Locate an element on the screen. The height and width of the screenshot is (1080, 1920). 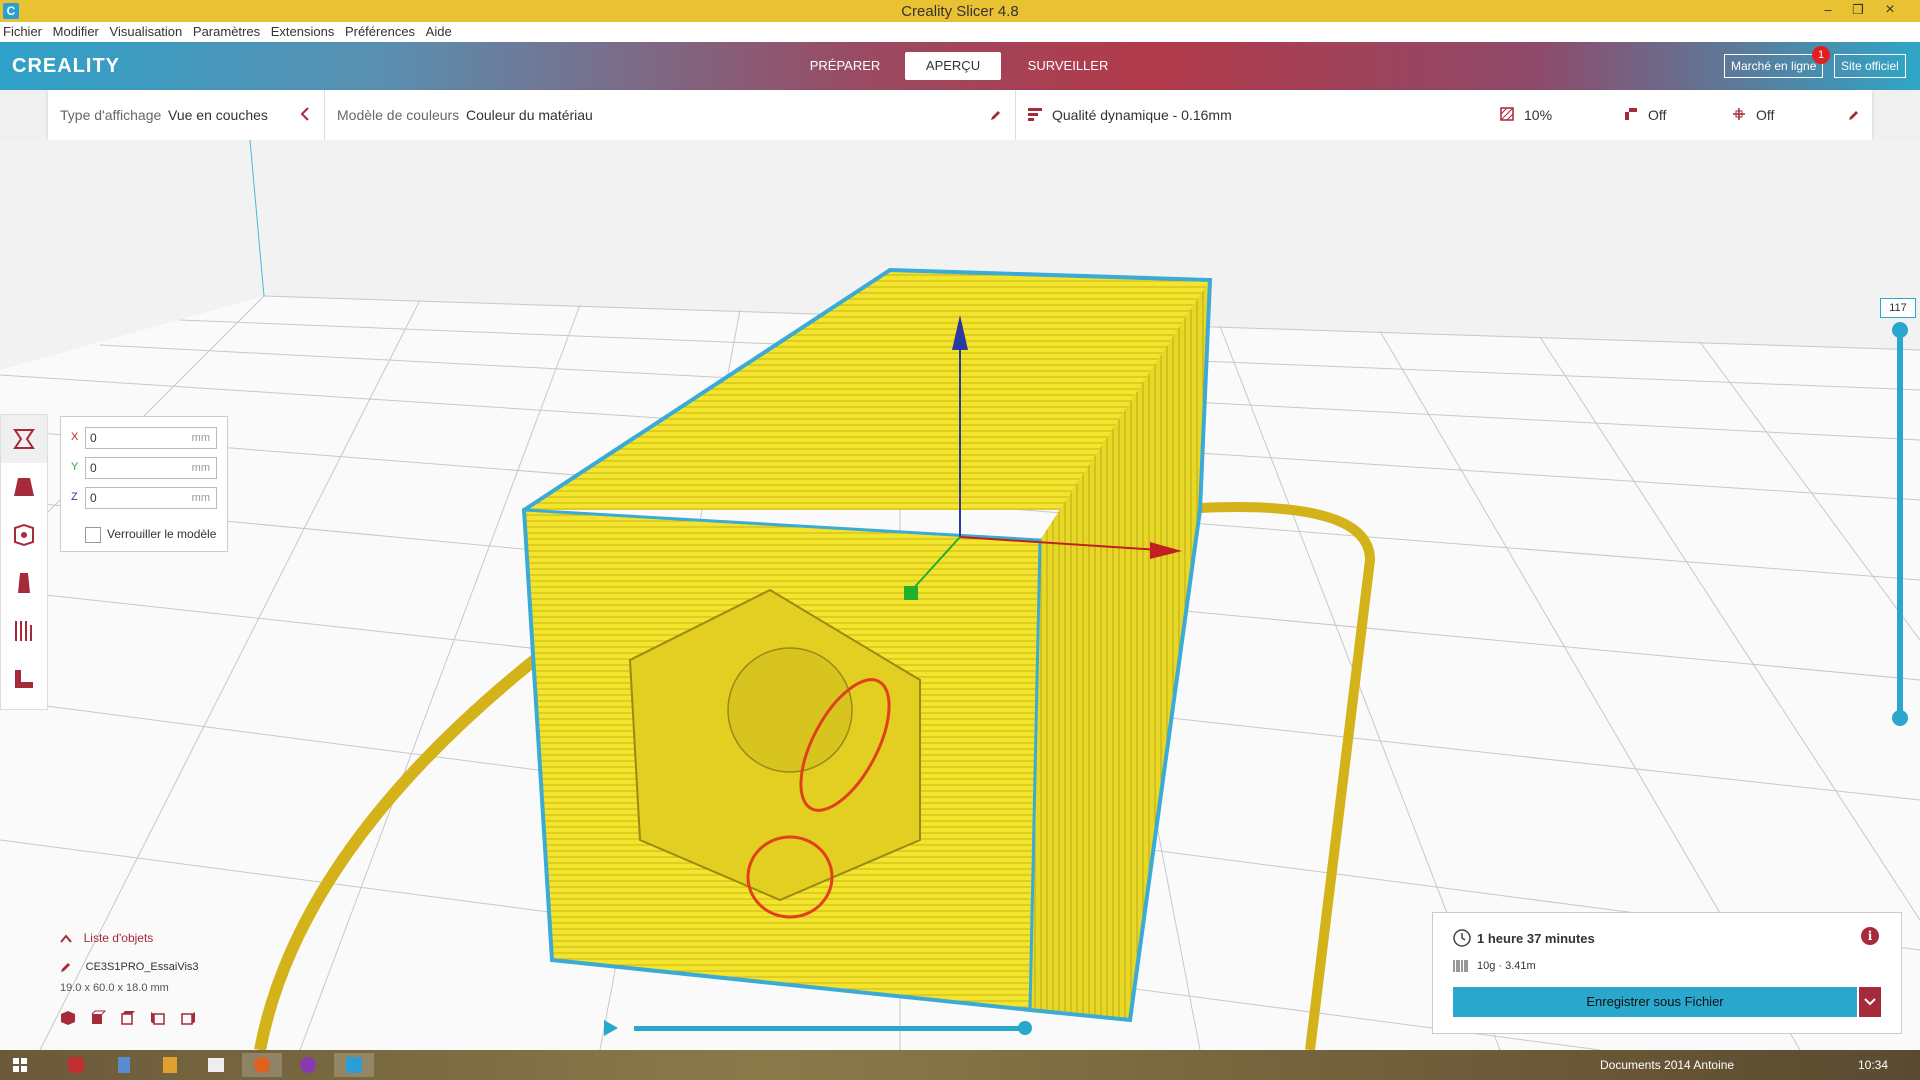
object-row: CE3S1PRO_EssaiVis3 is located at coordinates (160, 969).